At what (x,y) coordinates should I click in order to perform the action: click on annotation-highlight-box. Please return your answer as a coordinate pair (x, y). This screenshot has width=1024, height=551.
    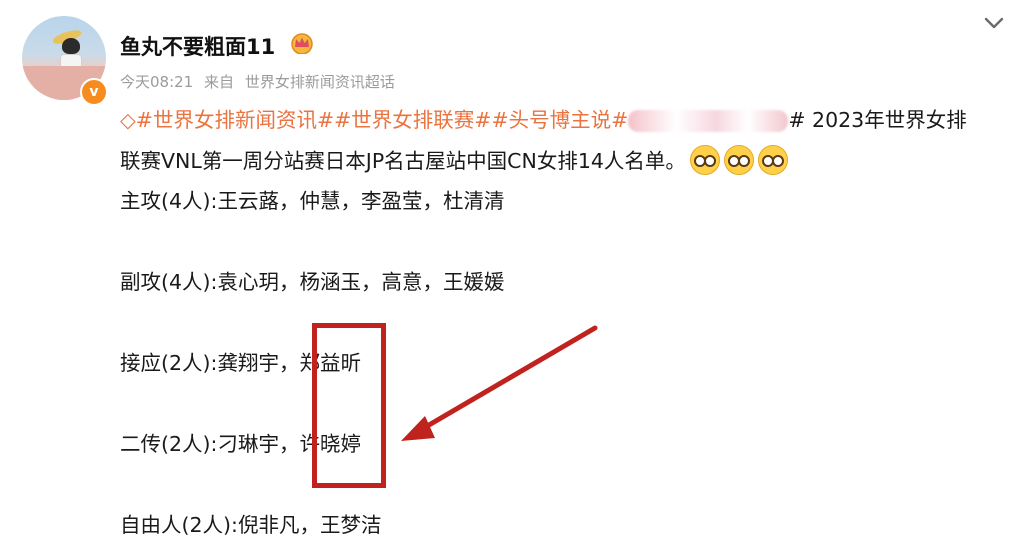
    Looking at the image, I should click on (349, 405).